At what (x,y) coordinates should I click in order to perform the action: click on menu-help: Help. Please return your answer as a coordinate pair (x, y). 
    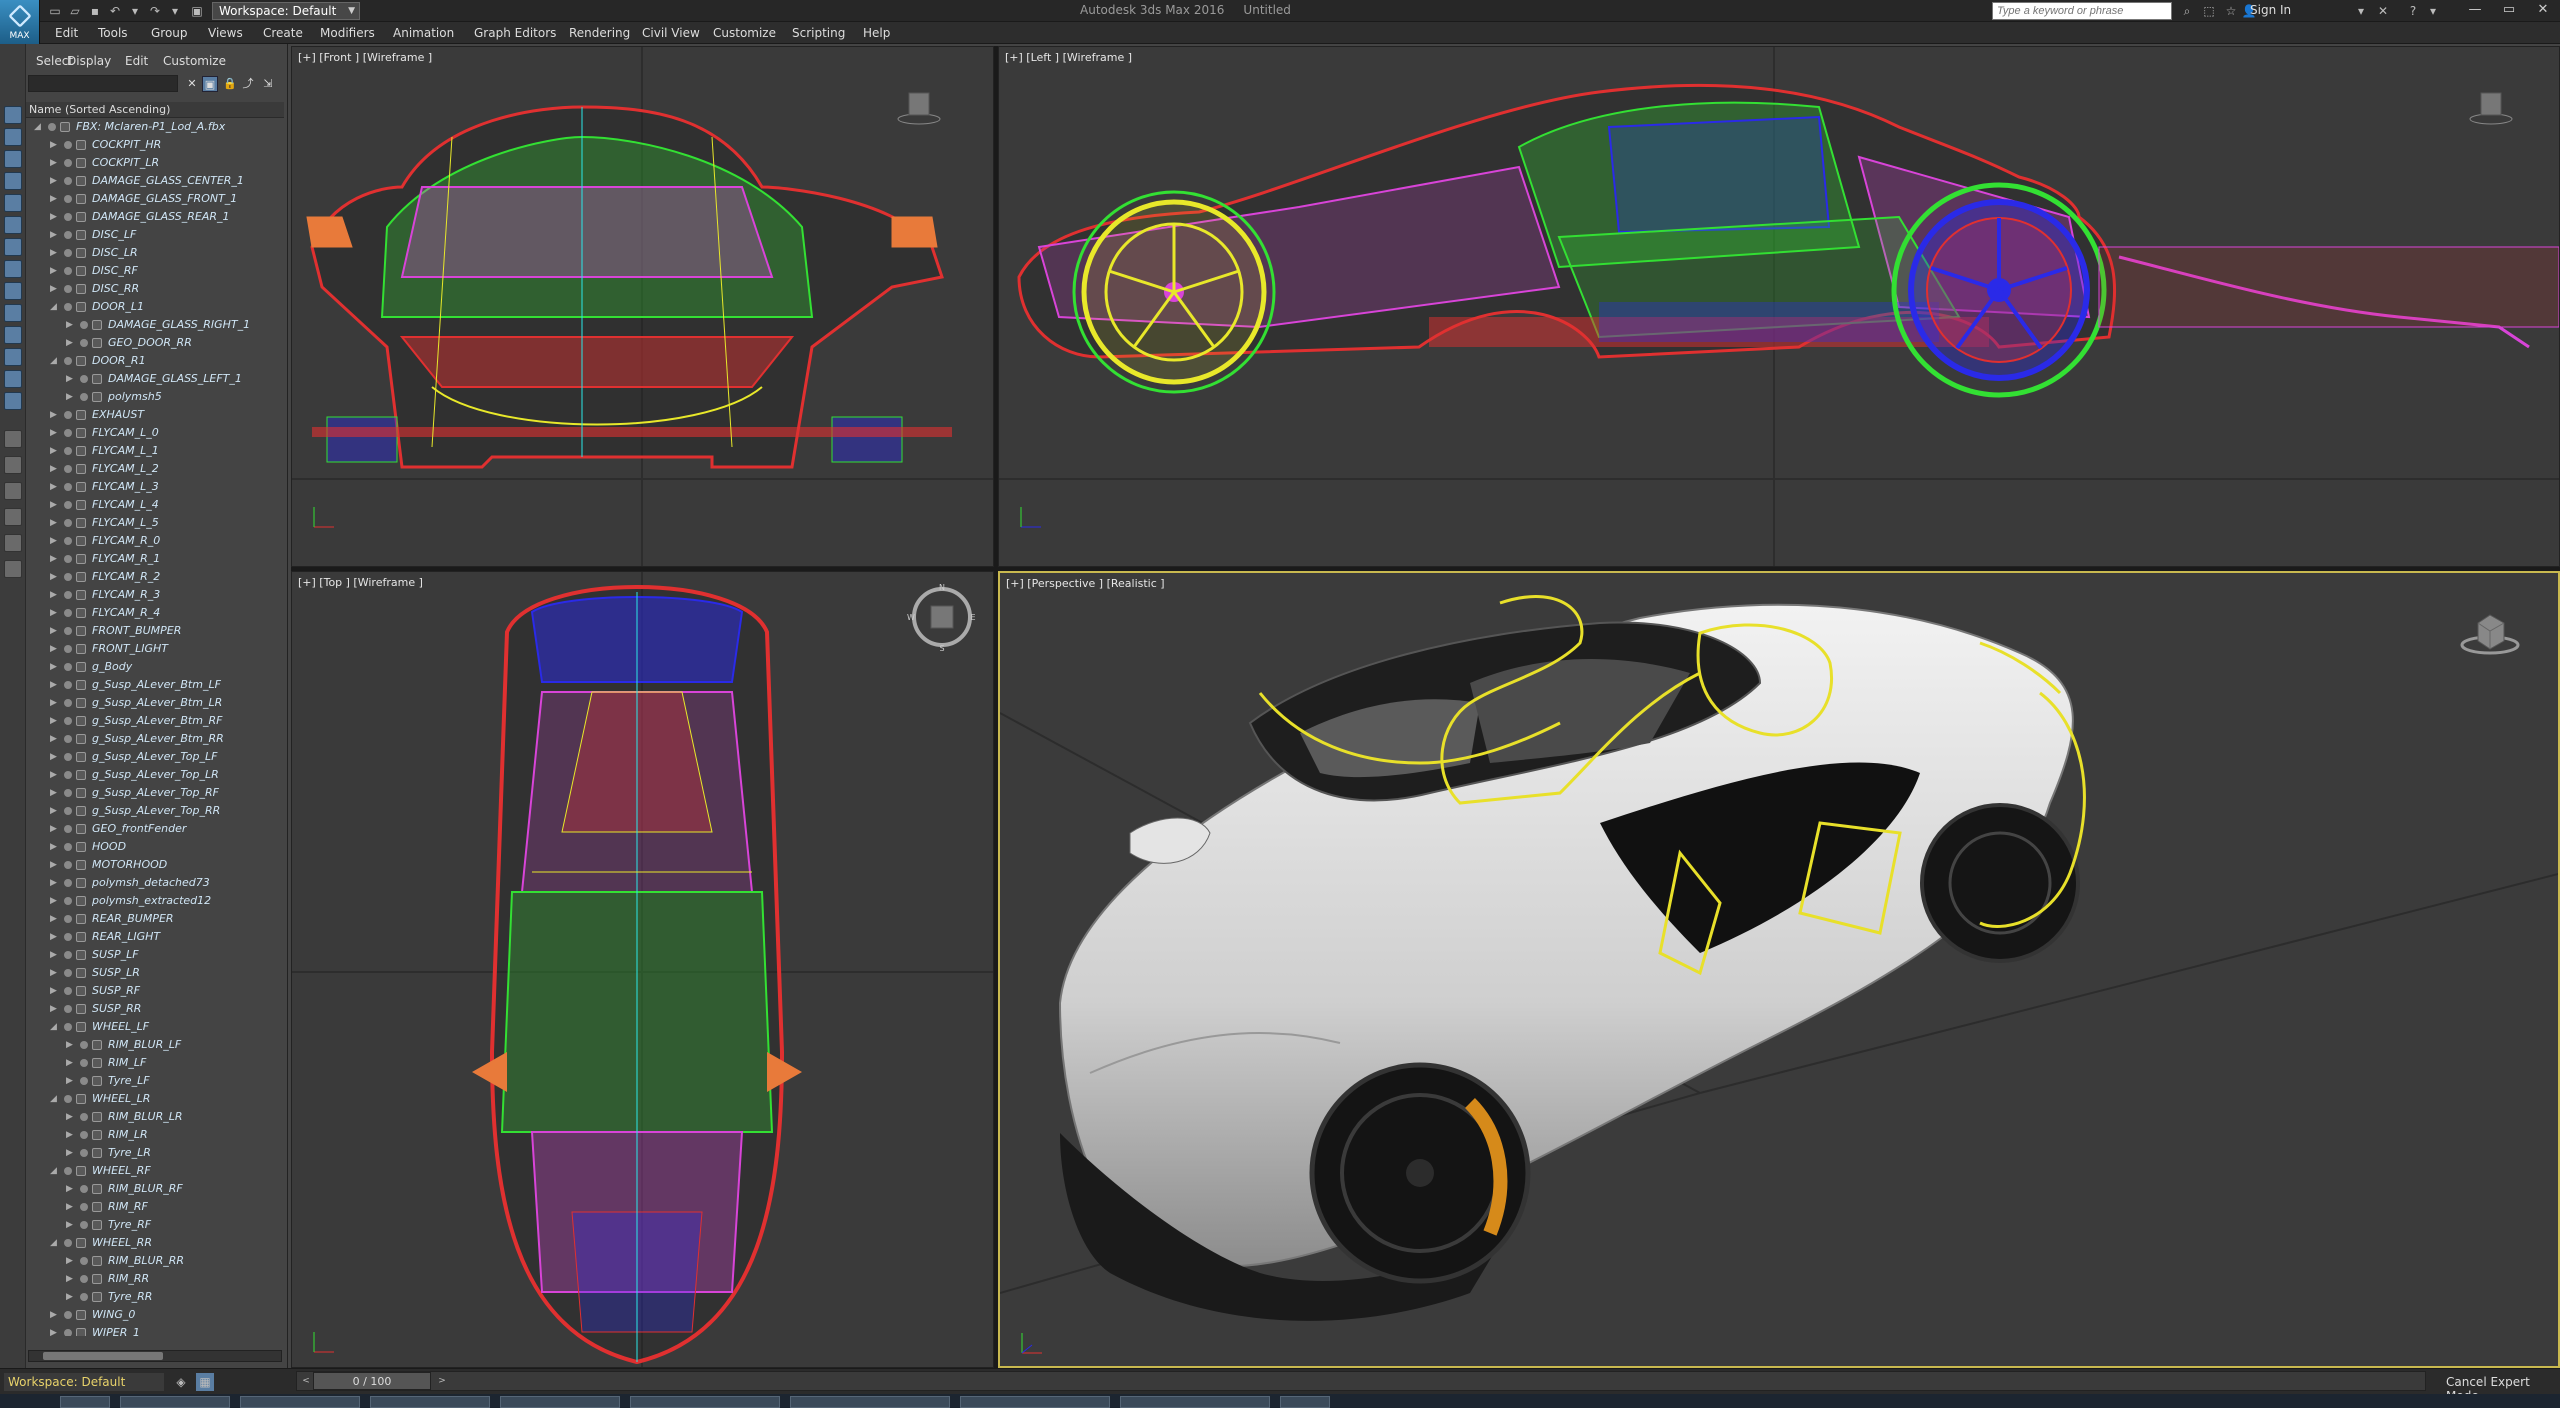
    Looking at the image, I should click on (876, 33).